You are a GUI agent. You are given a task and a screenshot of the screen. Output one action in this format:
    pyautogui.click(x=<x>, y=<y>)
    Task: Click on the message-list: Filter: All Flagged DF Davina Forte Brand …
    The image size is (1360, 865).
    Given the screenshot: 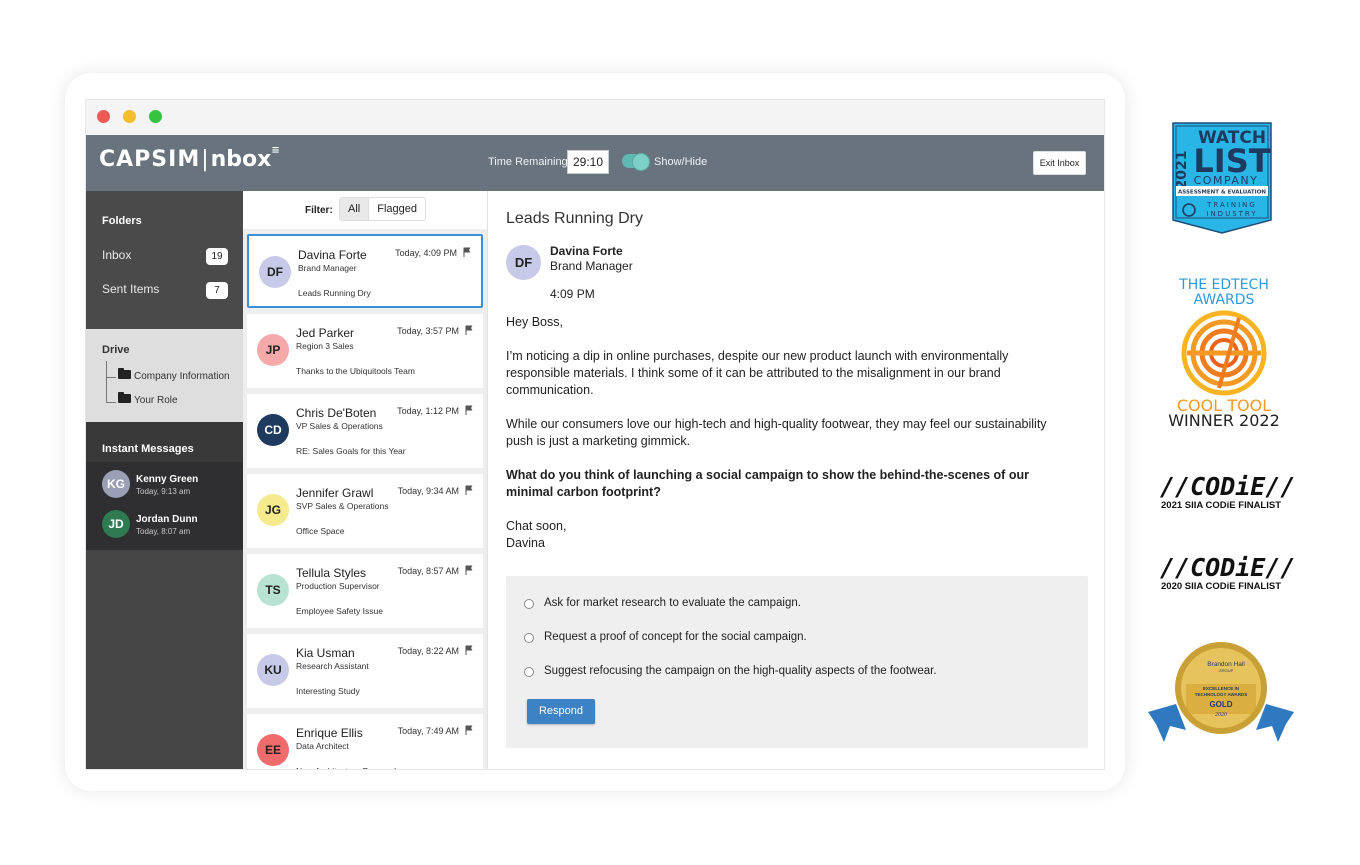 What is the action you would take?
    pyautogui.click(x=365, y=480)
    